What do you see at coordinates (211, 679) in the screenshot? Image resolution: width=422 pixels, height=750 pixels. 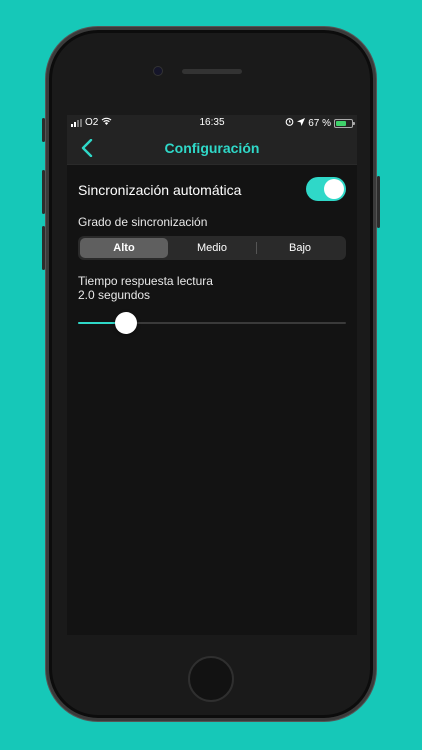 I see `home-button` at bounding box center [211, 679].